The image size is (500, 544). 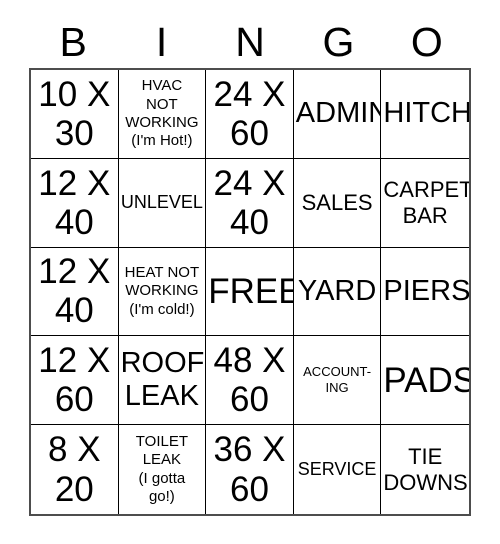 I want to click on bingo-cell-label: CARPET BAR, so click(x=426, y=202).